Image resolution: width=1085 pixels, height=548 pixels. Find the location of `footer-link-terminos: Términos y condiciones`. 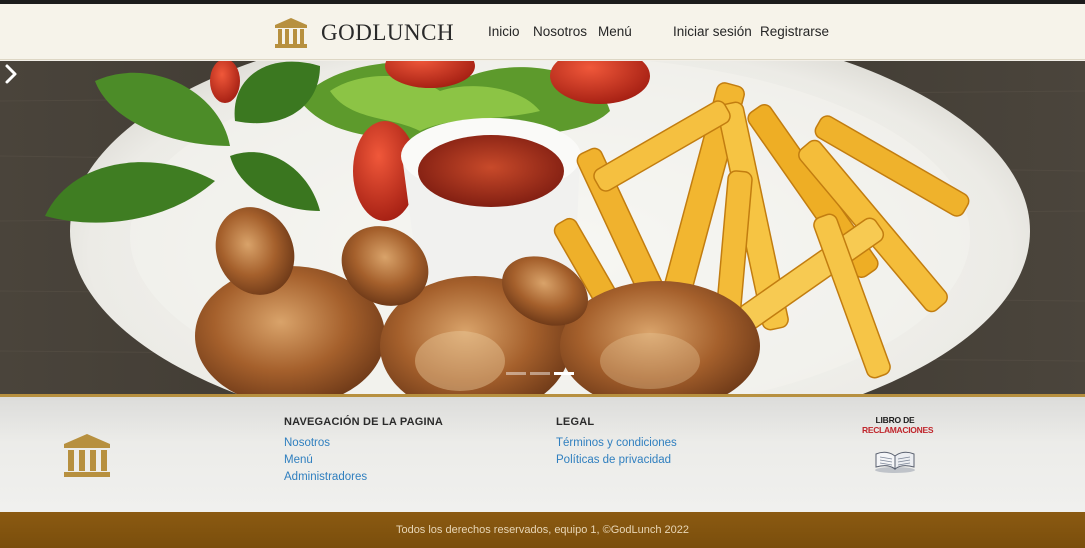

footer-link-terminos: Términos y condiciones is located at coordinates (616, 443).